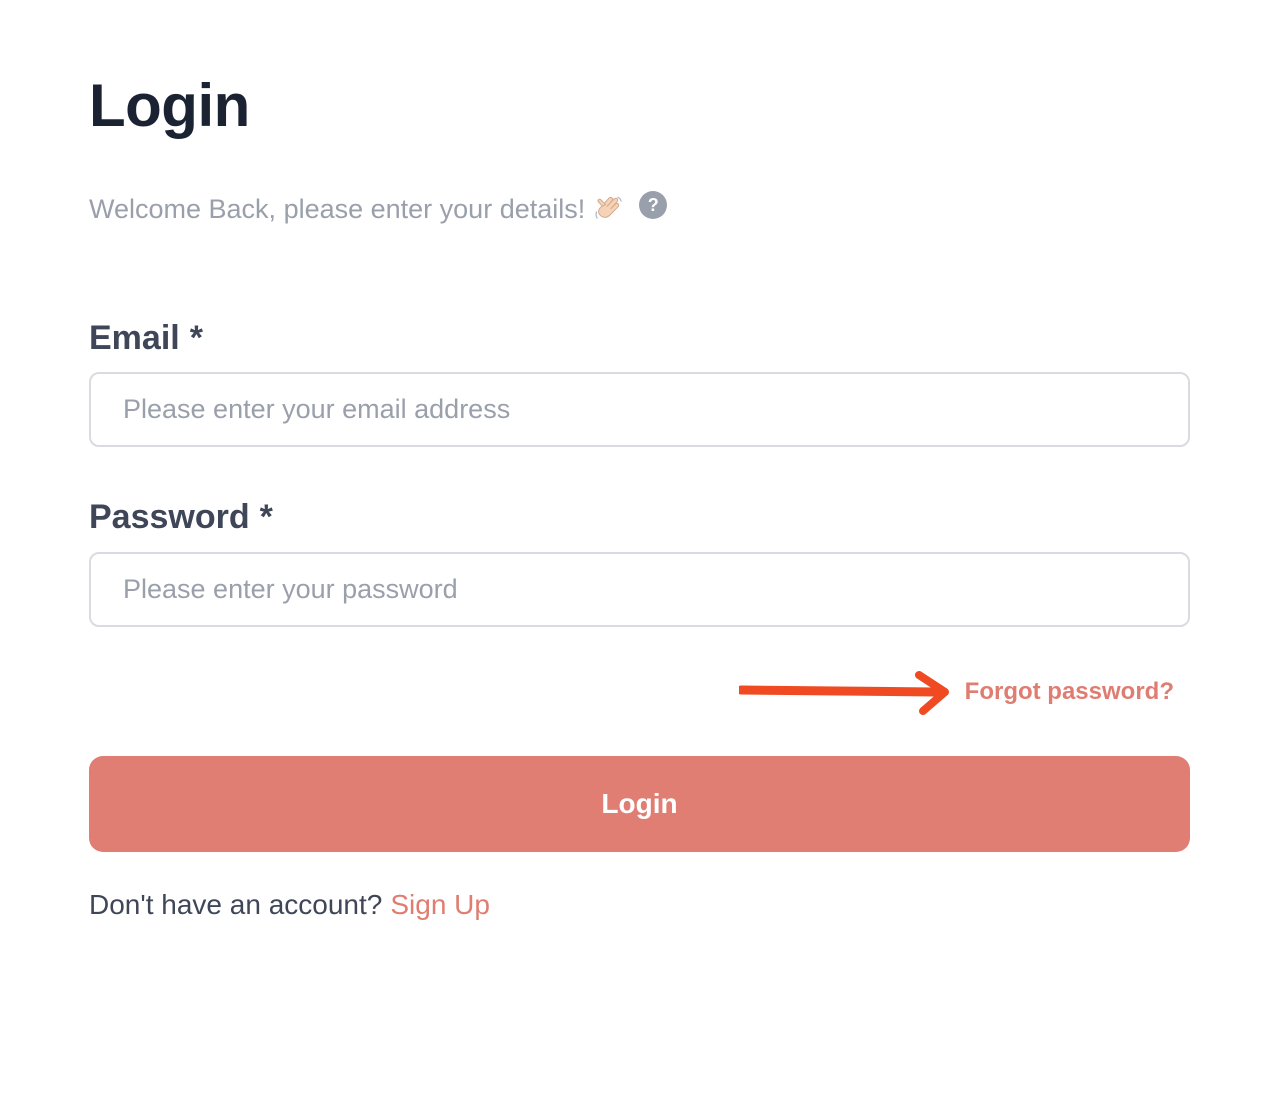 This screenshot has width=1284, height=1118. What do you see at coordinates (639, 804) in the screenshot?
I see `login-button: Login` at bounding box center [639, 804].